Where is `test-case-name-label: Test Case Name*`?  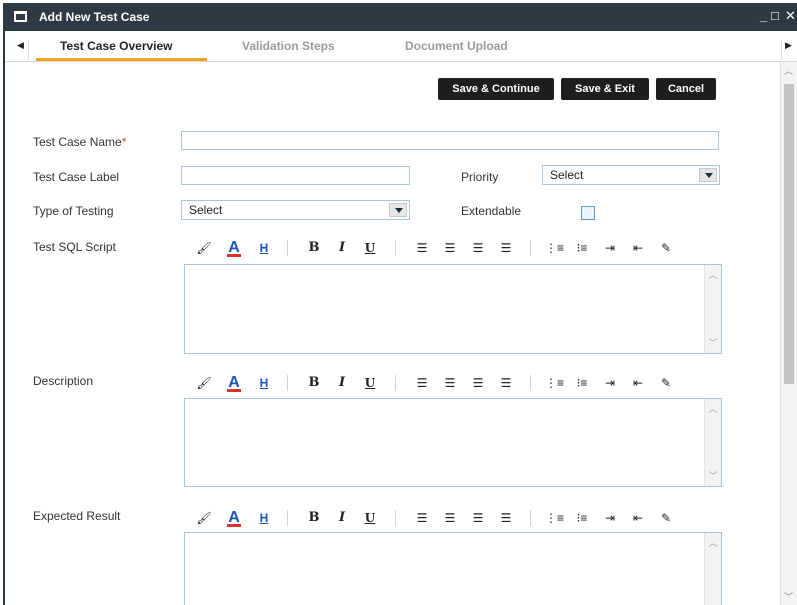 test-case-name-label: Test Case Name* is located at coordinates (80, 142).